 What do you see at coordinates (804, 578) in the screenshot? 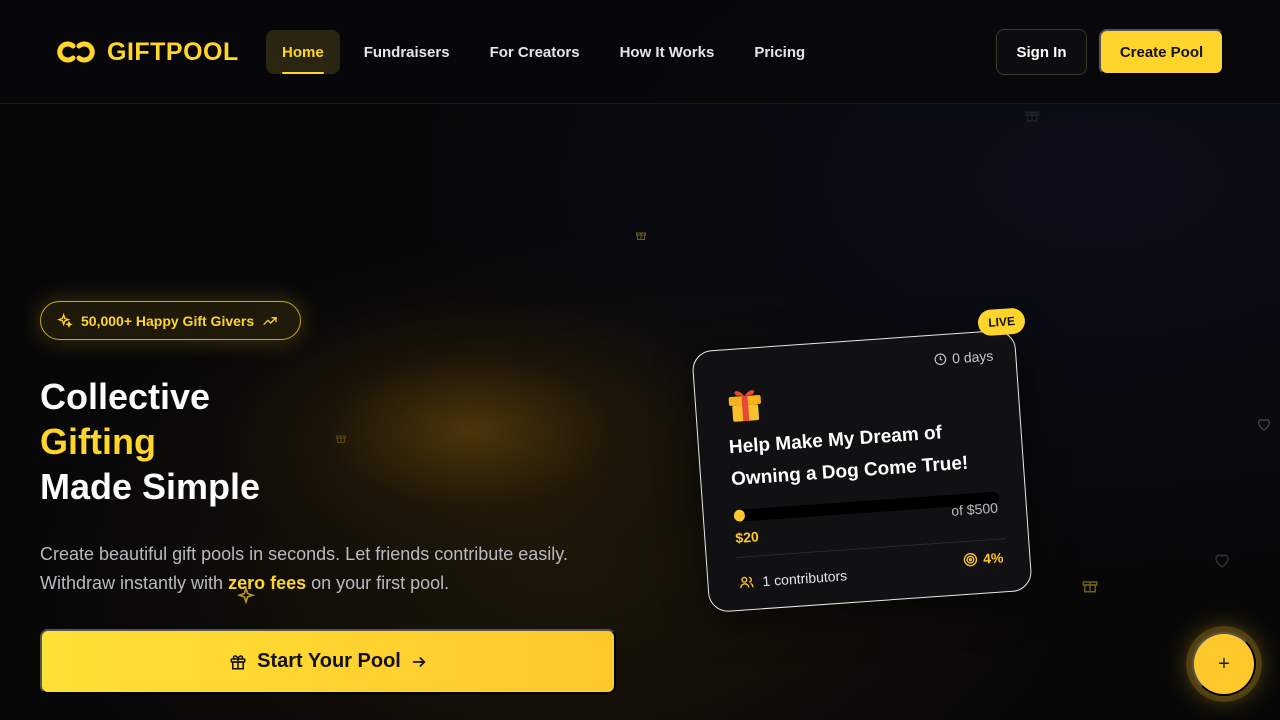
I see `contributors-label: 1 contributors` at bounding box center [804, 578].